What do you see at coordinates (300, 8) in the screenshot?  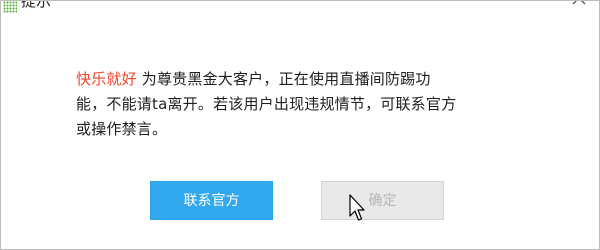 I see `dialog-titlebar: 提示` at bounding box center [300, 8].